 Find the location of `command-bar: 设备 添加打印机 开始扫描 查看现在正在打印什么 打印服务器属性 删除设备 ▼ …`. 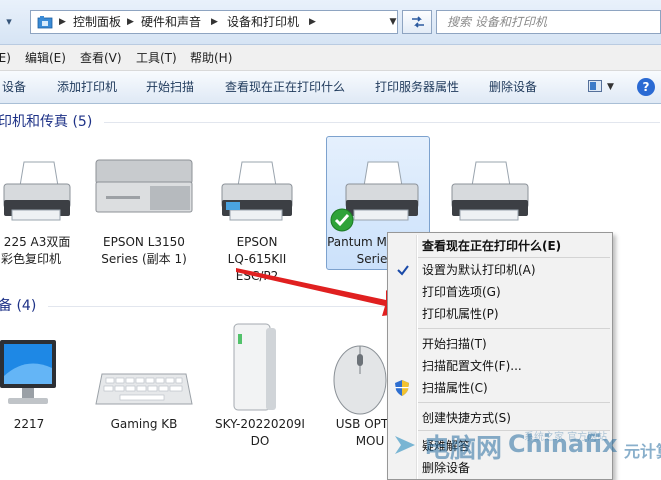

command-bar: 设备 添加打印机 开始扫描 查看现在正在打印什么 打印服务器属性 删除设备 ▼ … is located at coordinates (330, 87).